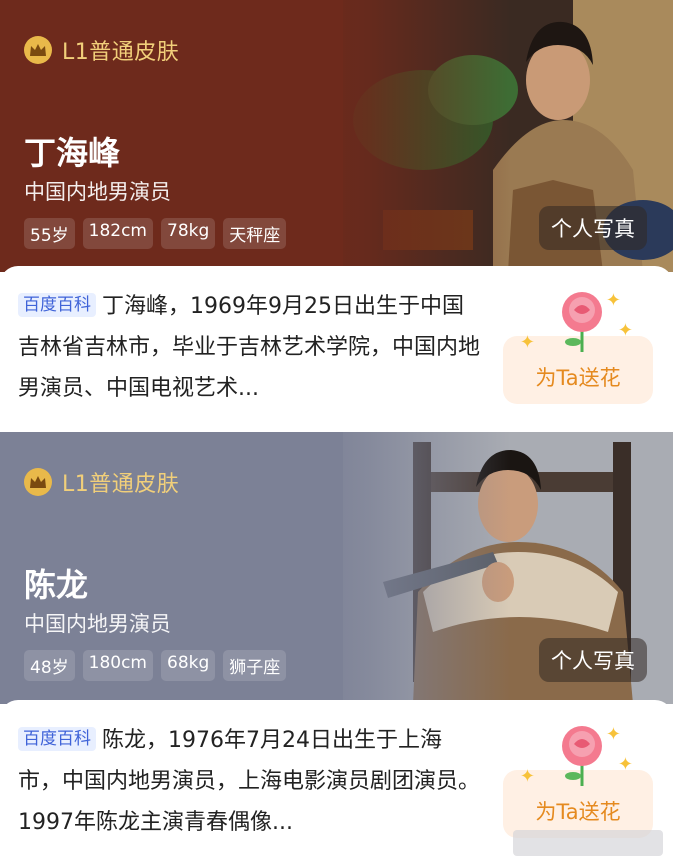 This screenshot has height=860, width=673. Describe the element at coordinates (56, 585) in the screenshot. I see `person-name: 陈龙` at that location.